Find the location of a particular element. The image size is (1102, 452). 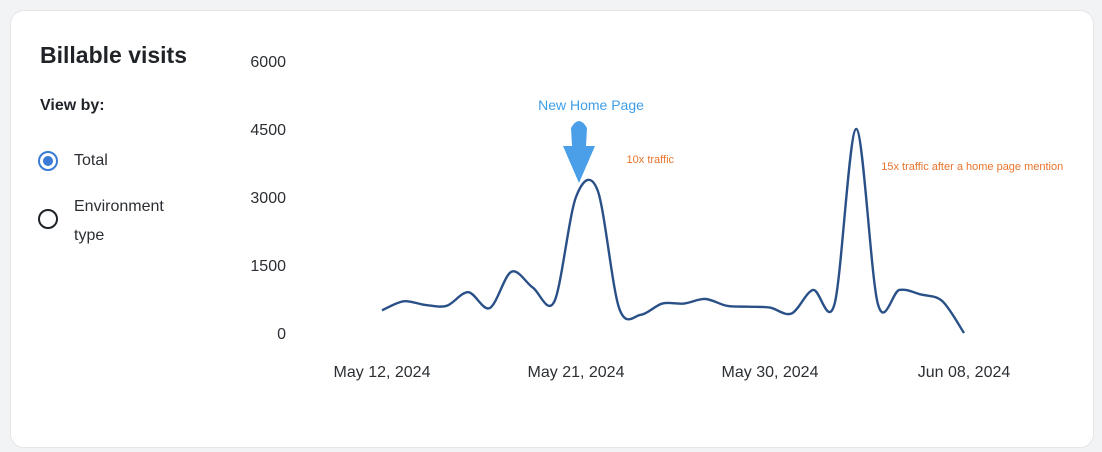

x-tick-label: May 30, 2024 is located at coordinates (770, 372).